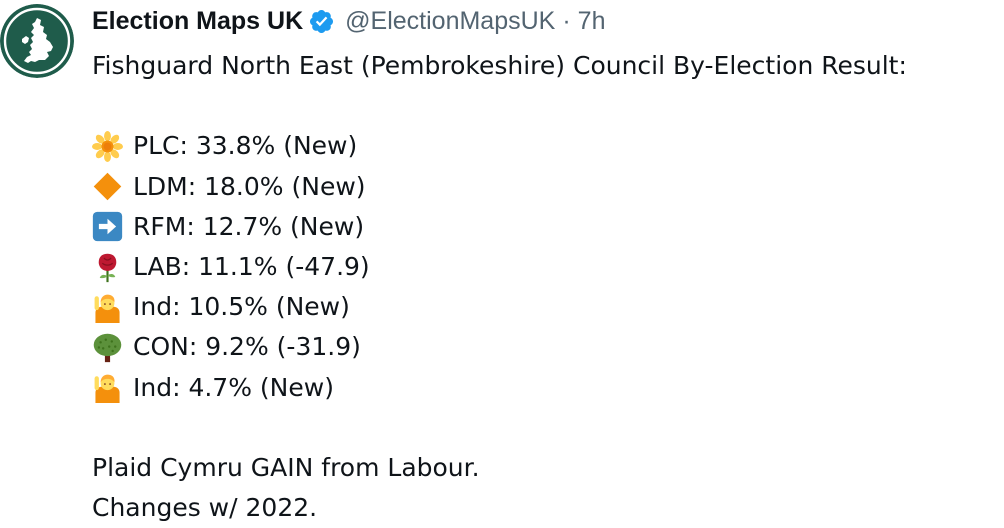 This screenshot has width=1004, height=528. Describe the element at coordinates (544, 347) in the screenshot. I see `result-line: CON: 9.2% (-31.9)` at that location.